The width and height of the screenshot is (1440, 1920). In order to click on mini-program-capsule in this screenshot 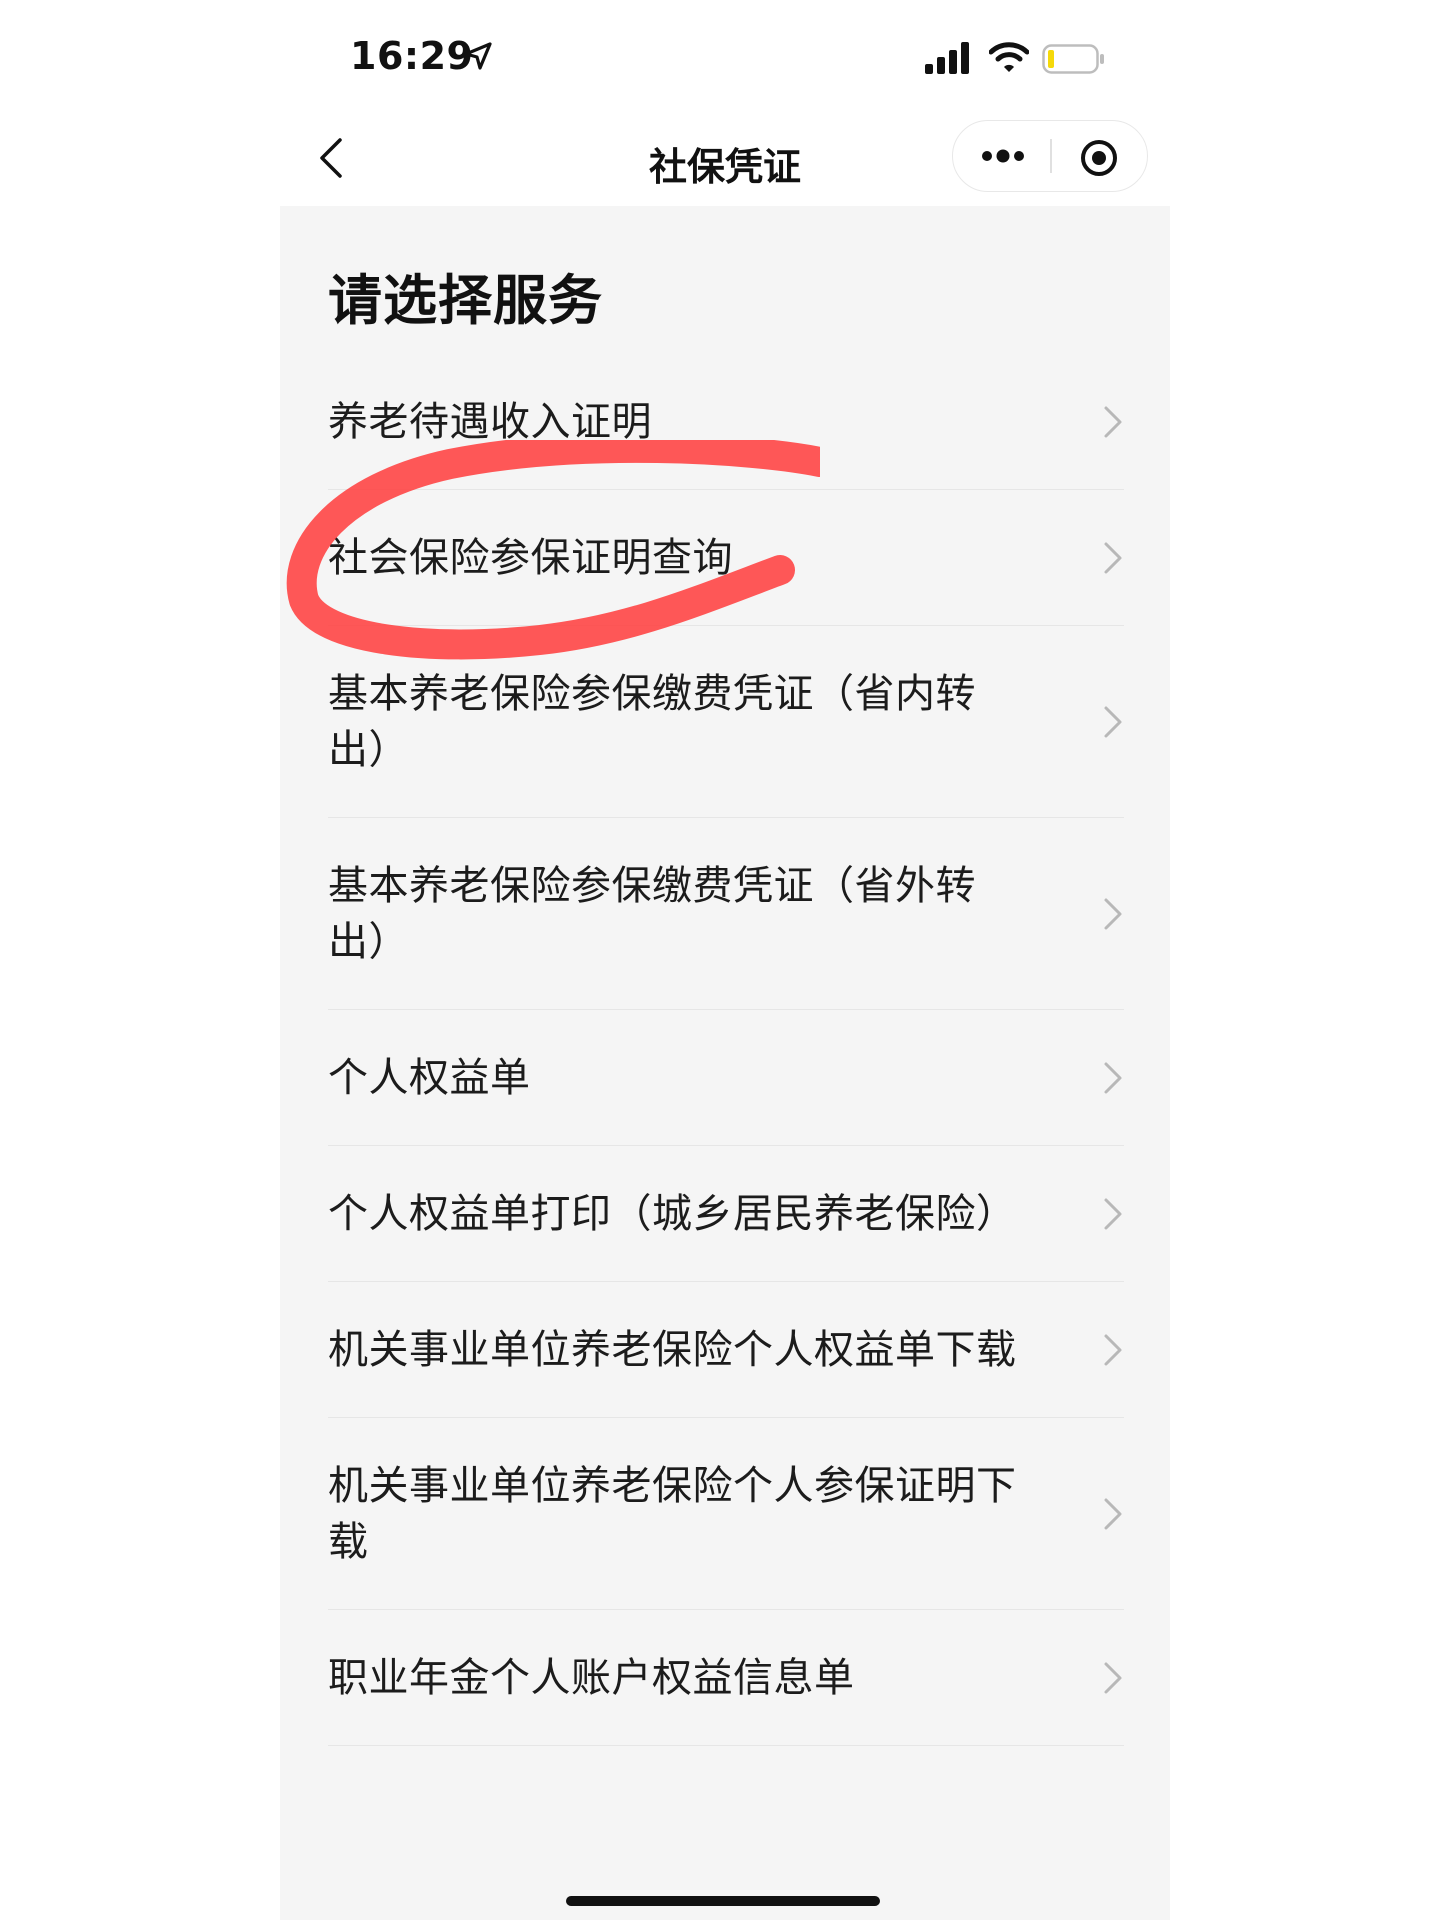, I will do `click(1050, 156)`.